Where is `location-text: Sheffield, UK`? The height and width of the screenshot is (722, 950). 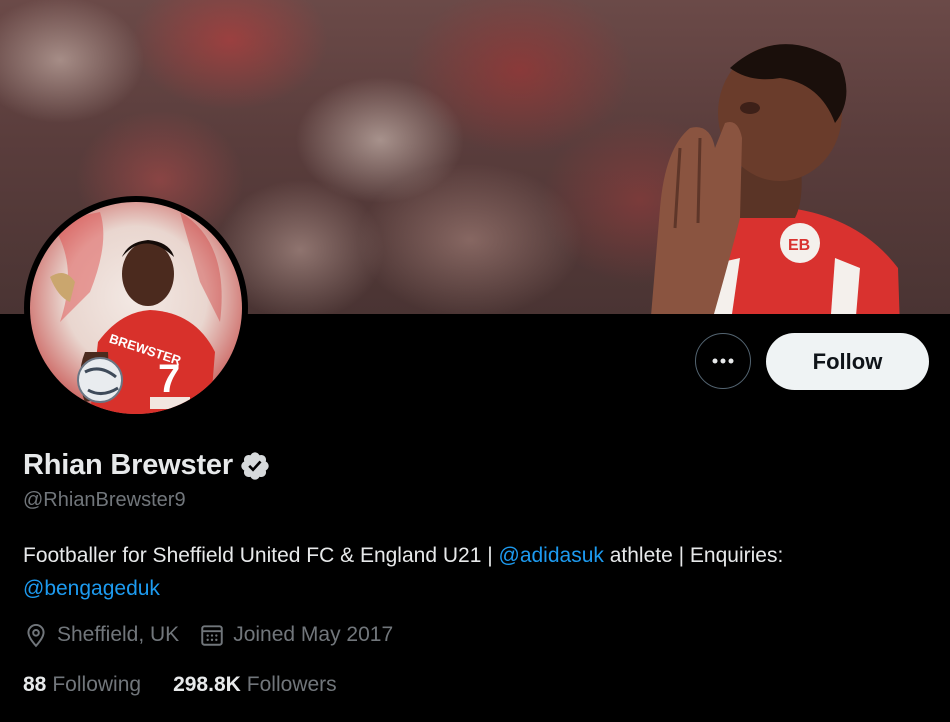 location-text: Sheffield, UK is located at coordinates (118, 634).